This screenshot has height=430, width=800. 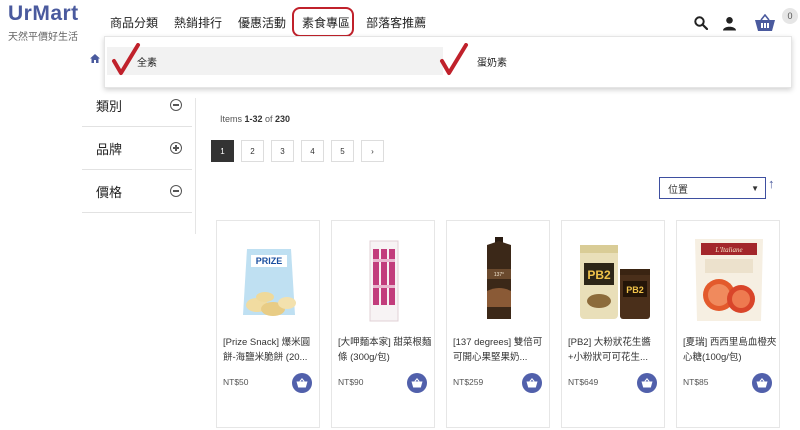 I want to click on filter-brand-label: 品牌, so click(x=109, y=149).